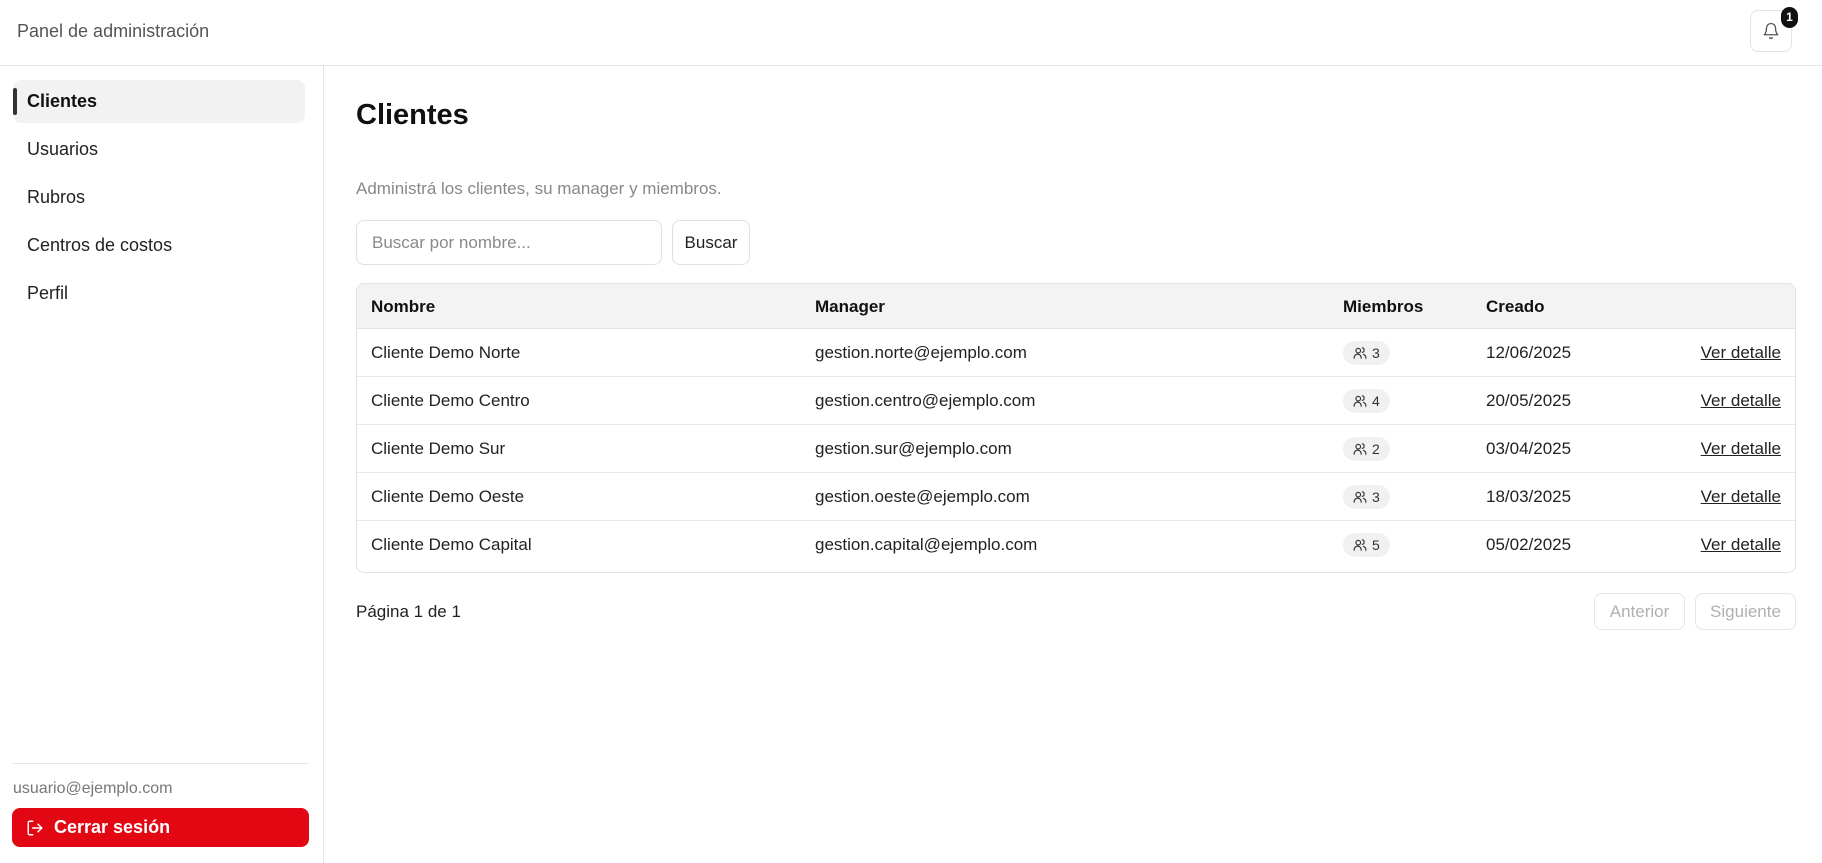  I want to click on cell-nombre: Cliente Demo Centro, so click(450, 400).